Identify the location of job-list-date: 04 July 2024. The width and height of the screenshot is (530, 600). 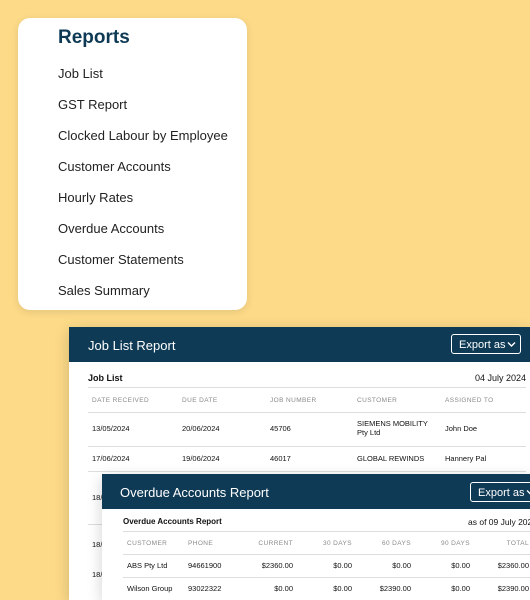
(500, 378).